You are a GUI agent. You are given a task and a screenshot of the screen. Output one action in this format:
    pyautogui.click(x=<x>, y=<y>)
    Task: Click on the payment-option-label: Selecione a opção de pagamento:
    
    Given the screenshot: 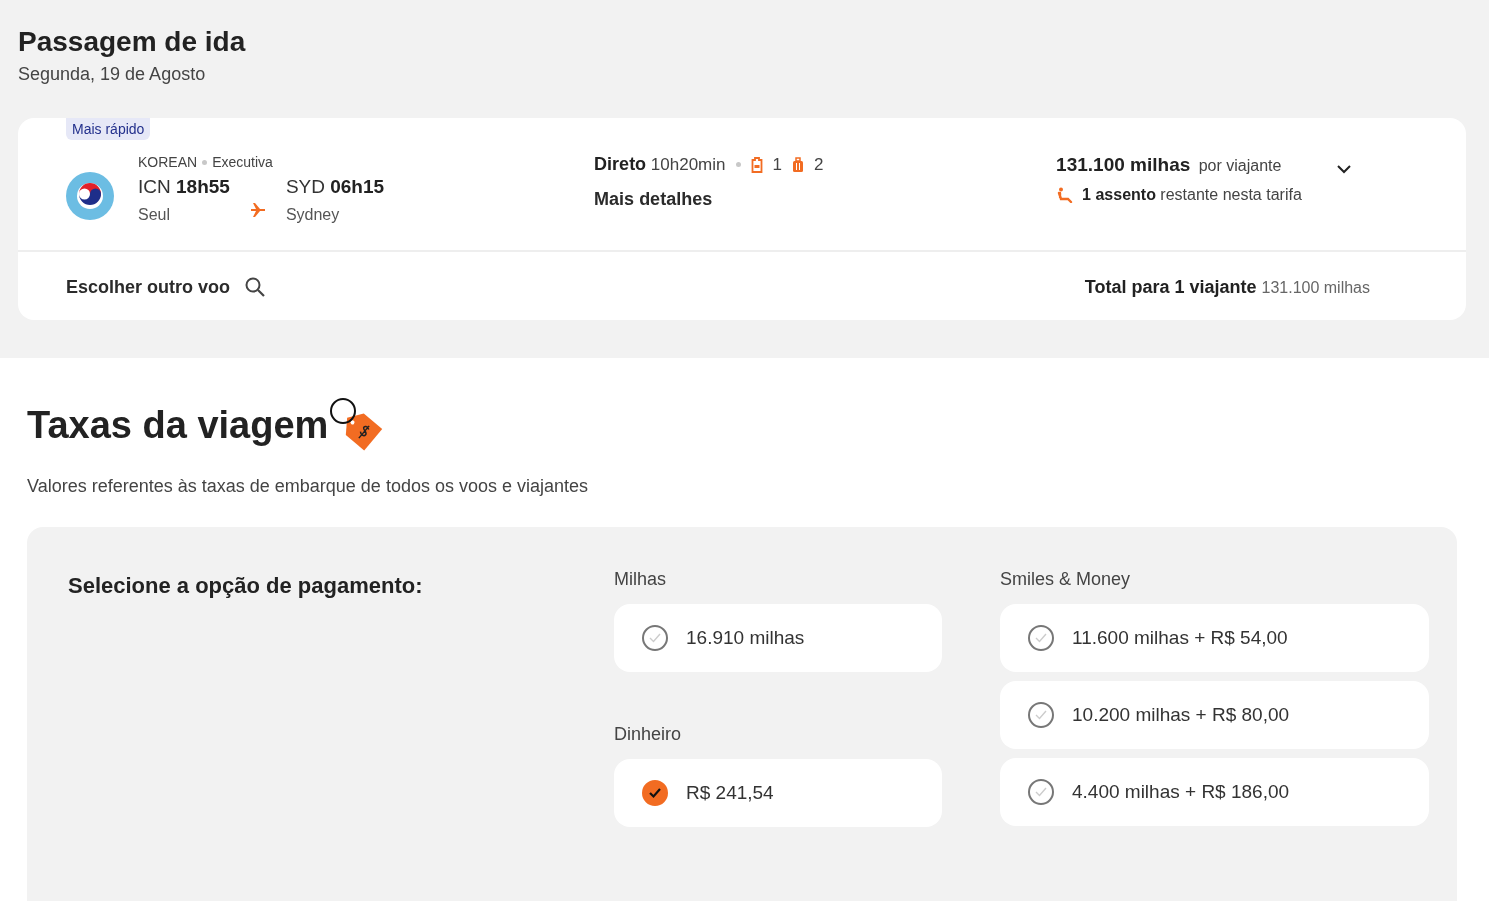 What is the action you would take?
    pyautogui.click(x=246, y=586)
    